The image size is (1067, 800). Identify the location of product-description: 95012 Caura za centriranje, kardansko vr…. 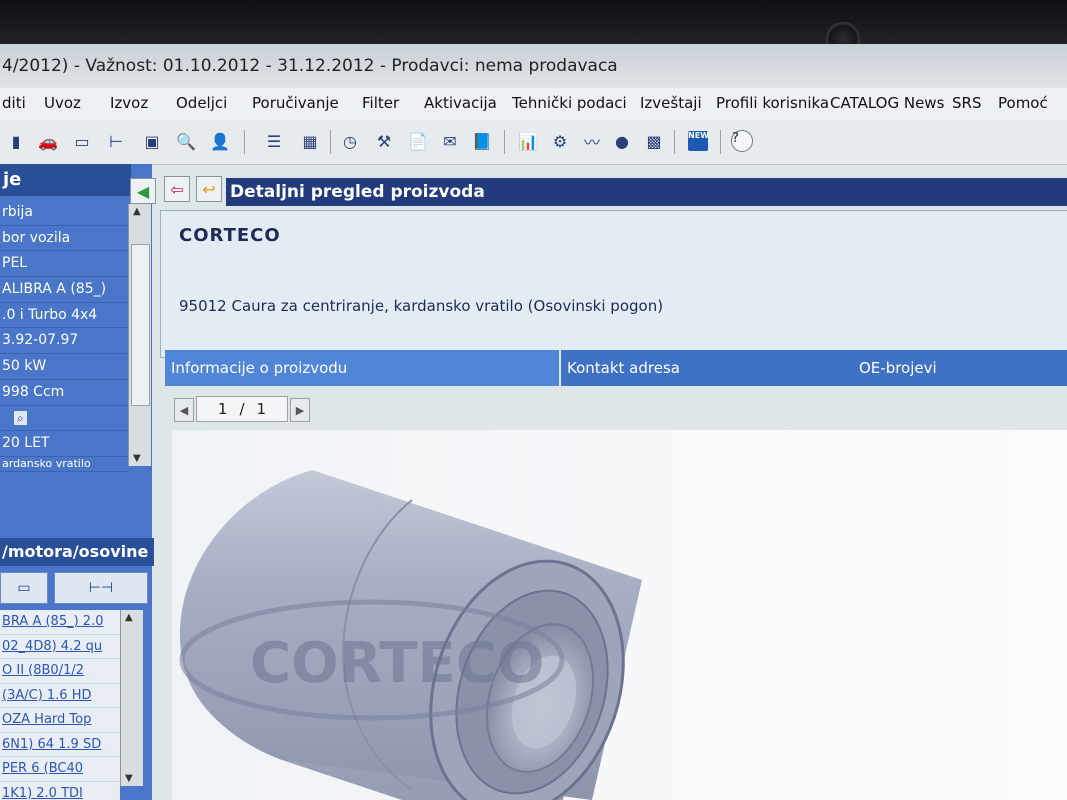
(421, 306).